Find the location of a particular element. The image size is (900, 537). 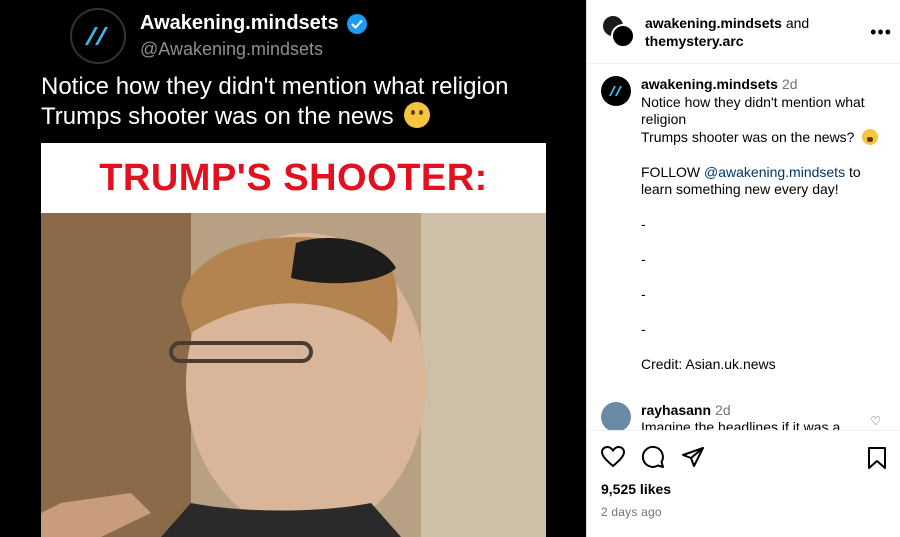

tweet-avatar is located at coordinates (98, 36).